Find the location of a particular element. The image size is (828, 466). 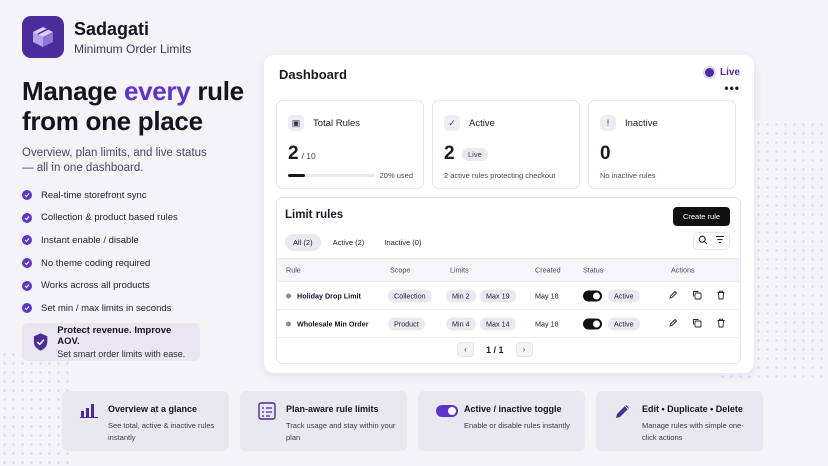

col-created: Created is located at coordinates (548, 270).